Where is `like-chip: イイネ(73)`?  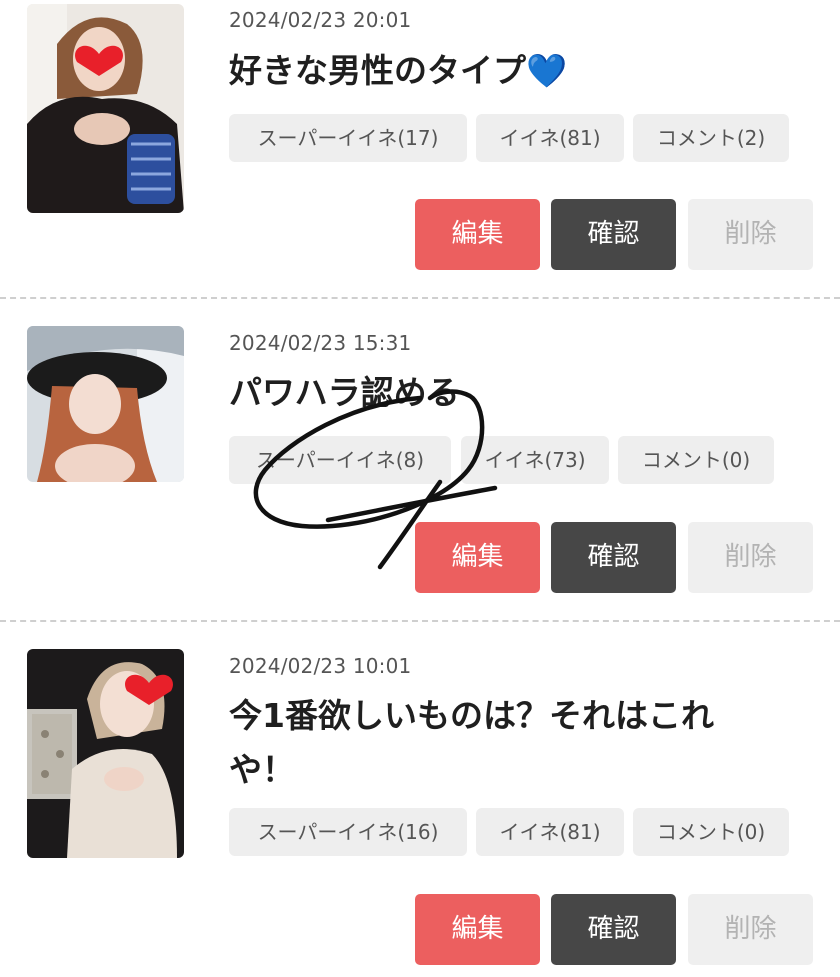 like-chip: イイネ(73) is located at coordinates (535, 460).